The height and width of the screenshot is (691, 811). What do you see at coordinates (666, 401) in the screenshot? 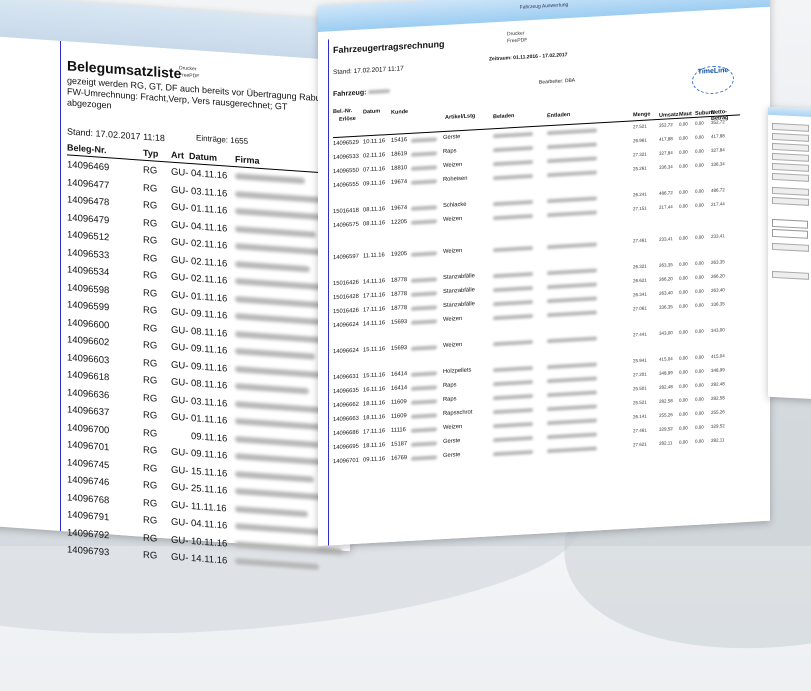
I see `cell-umsatz: 282,58` at bounding box center [666, 401].